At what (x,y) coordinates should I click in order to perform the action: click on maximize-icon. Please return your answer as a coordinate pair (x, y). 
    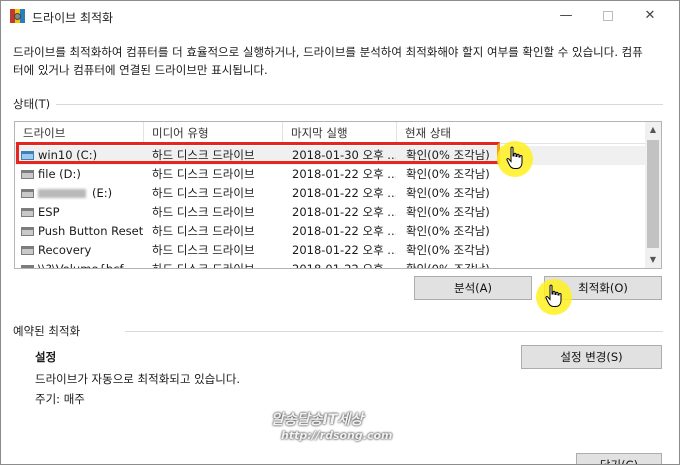
    Looking at the image, I should click on (608, 15).